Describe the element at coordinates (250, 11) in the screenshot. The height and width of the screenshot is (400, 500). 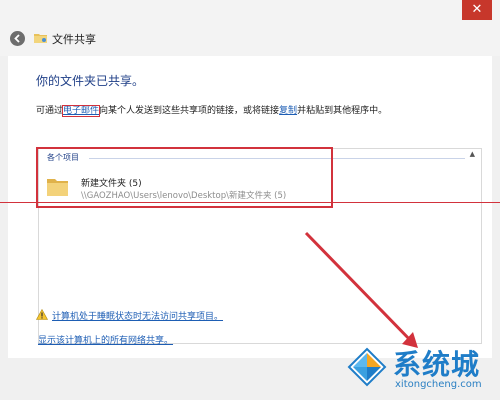
I see `title-bar: ✕` at that location.